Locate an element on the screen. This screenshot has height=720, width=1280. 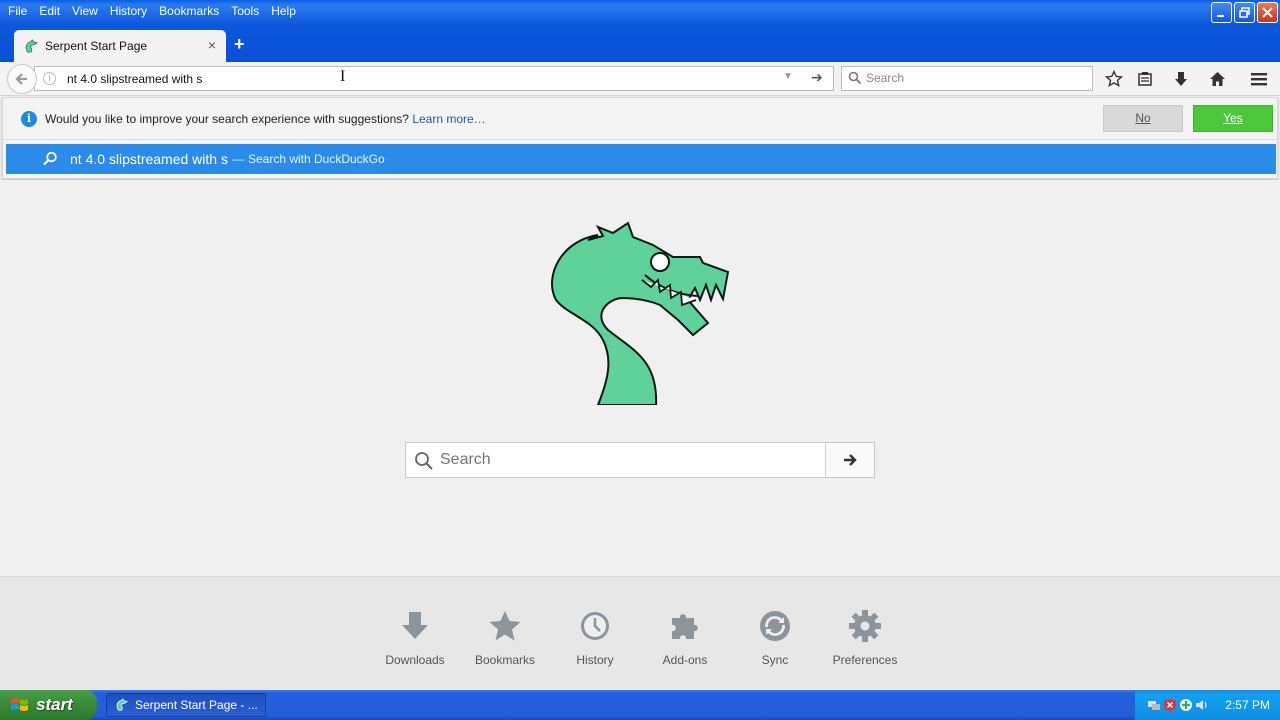
launcher-history: History is located at coordinates (595, 637).